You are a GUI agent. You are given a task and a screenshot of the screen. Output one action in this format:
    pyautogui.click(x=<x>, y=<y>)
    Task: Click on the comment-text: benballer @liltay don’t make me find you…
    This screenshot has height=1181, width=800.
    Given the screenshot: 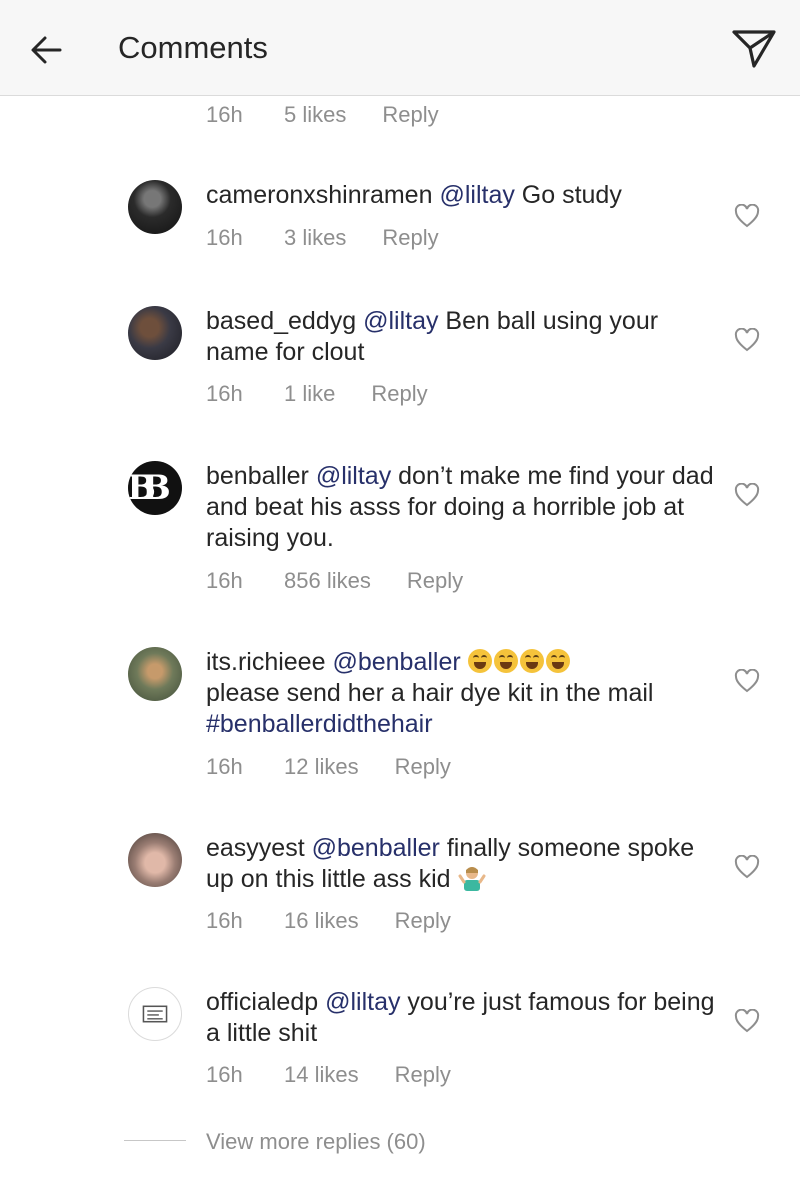 What is the action you would take?
    pyautogui.click(x=461, y=507)
    